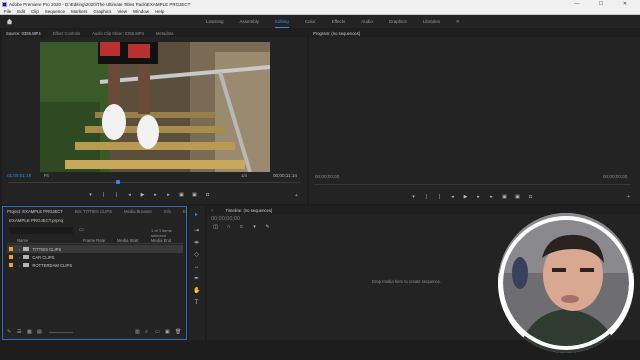 This screenshot has height=360, width=640. I want to click on column-frame-rate: Frame Rate, so click(94, 240).